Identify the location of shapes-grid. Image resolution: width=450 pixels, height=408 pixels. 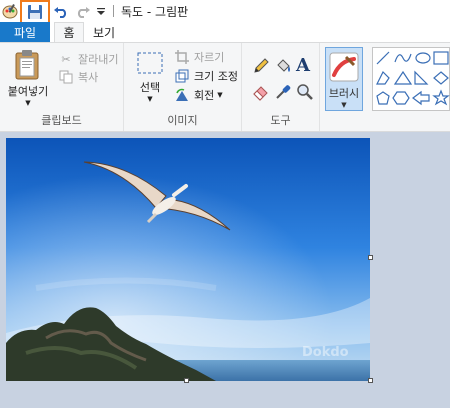
(413, 78).